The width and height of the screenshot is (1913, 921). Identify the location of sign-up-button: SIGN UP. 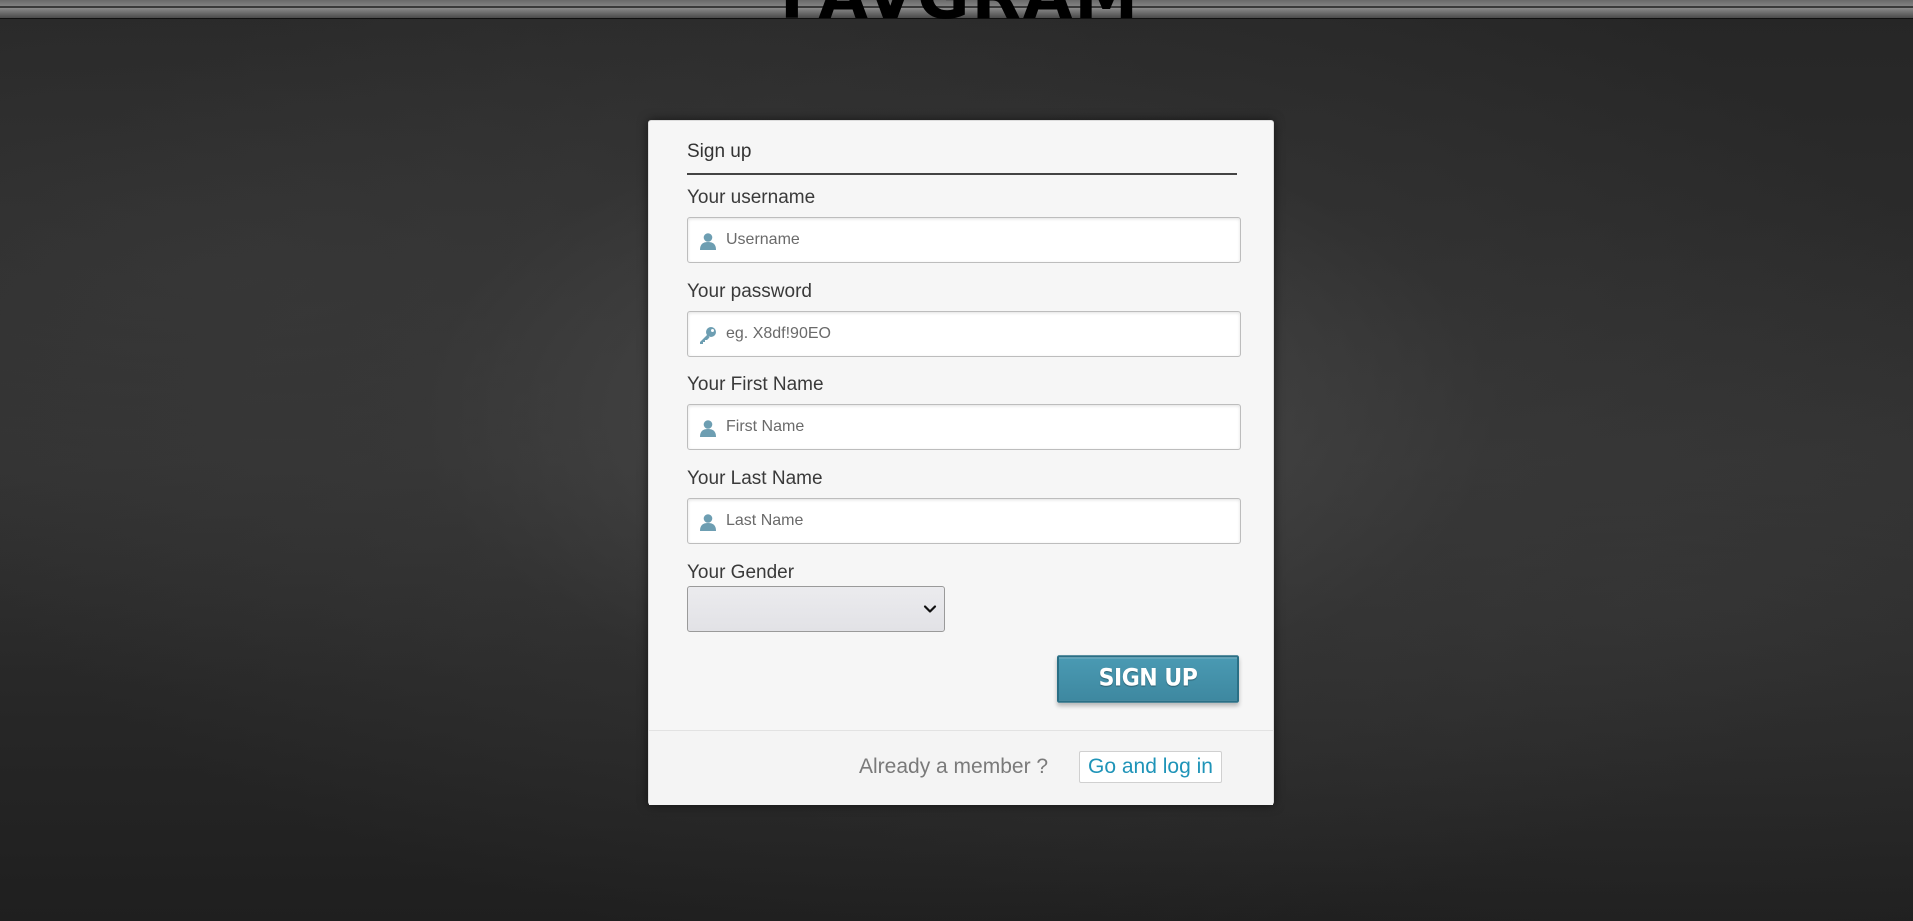
(1148, 679).